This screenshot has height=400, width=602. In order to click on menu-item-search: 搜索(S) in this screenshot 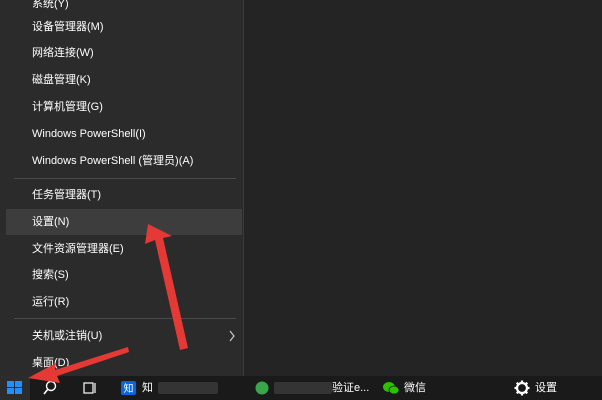, I will do `click(124, 275)`.